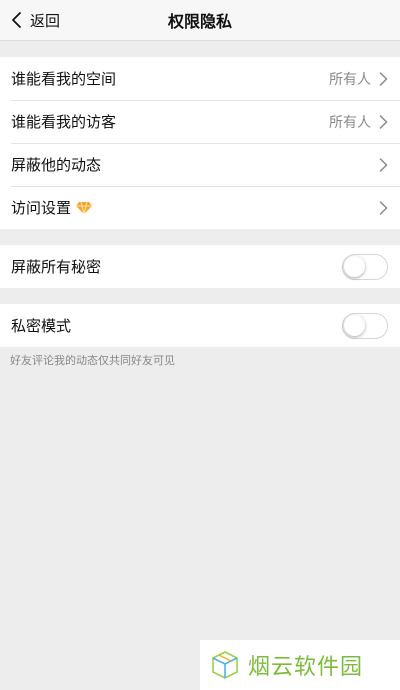 The image size is (400, 690). What do you see at coordinates (41, 326) in the screenshot?
I see `private-mode-label: 私密模式` at bounding box center [41, 326].